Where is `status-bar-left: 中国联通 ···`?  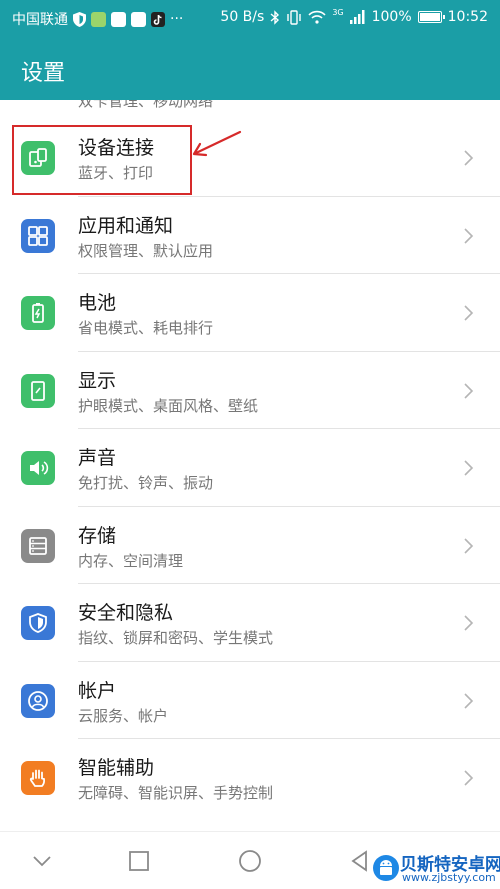 status-bar-left: 中国联通 ··· is located at coordinates (97, 19).